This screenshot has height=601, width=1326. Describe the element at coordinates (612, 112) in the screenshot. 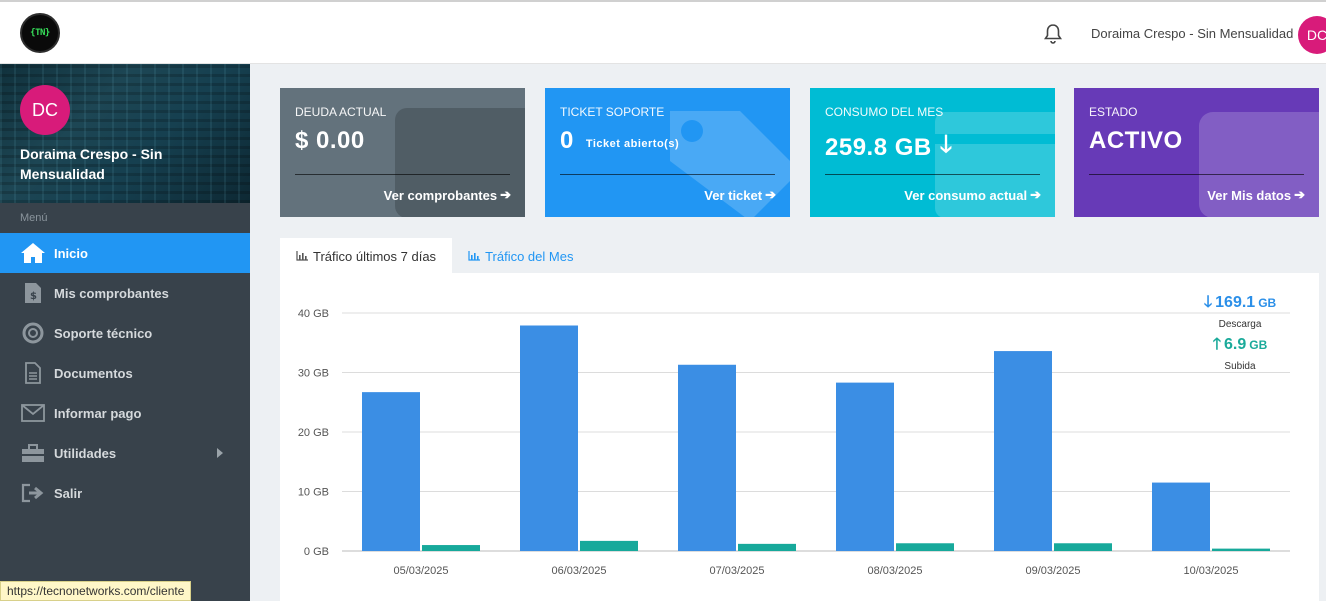

I see `card-label: TICKET SOPORTE` at that location.